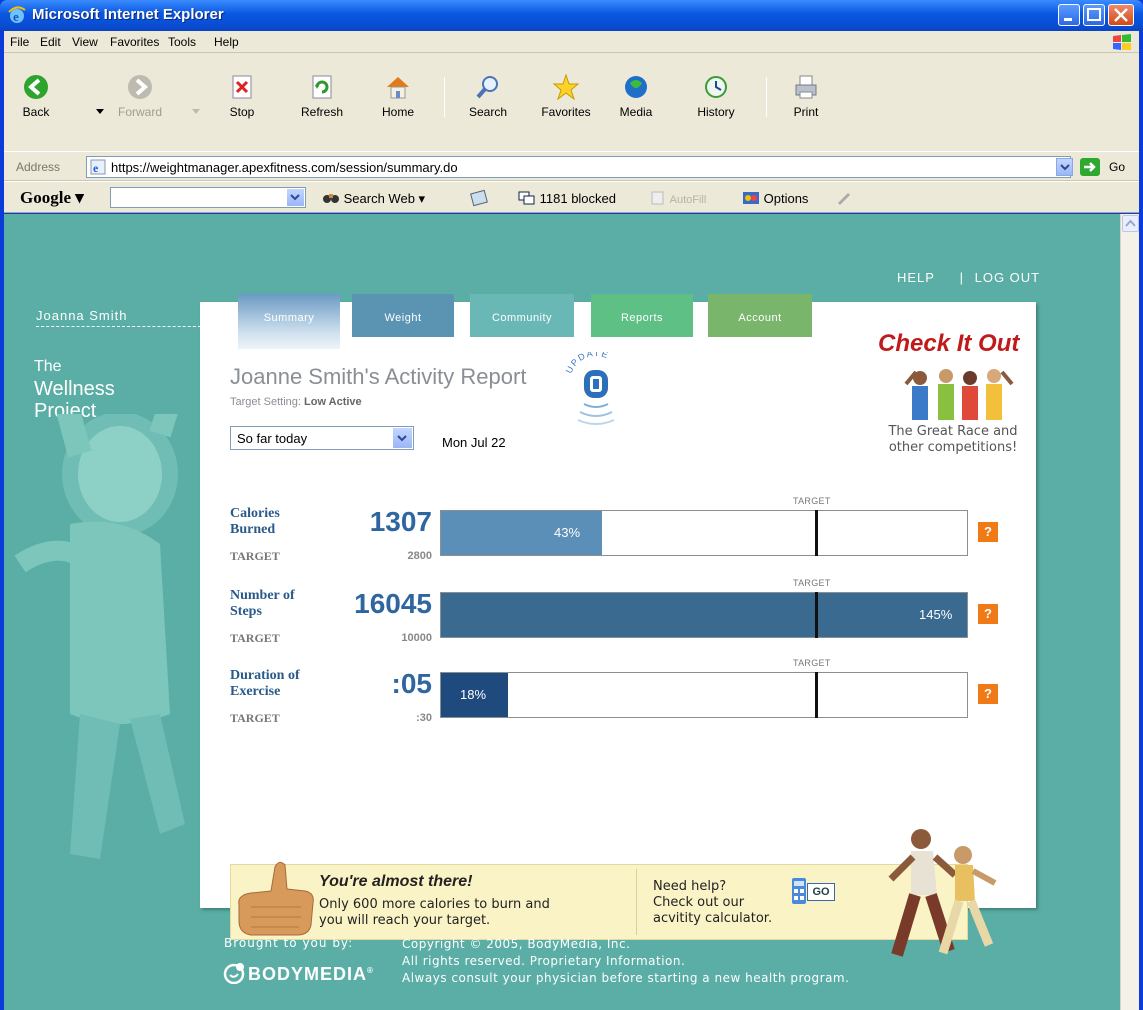  I want to click on options-button: Options, so click(775, 198).